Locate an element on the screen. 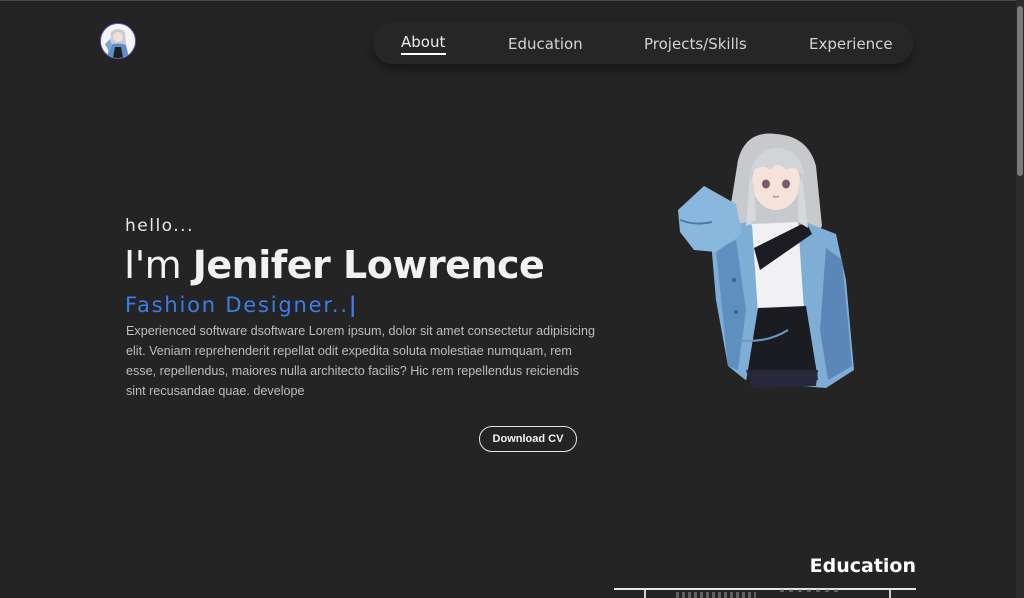 The image size is (1024, 598). anime-character-illustration-icon is located at coordinates (766, 260).